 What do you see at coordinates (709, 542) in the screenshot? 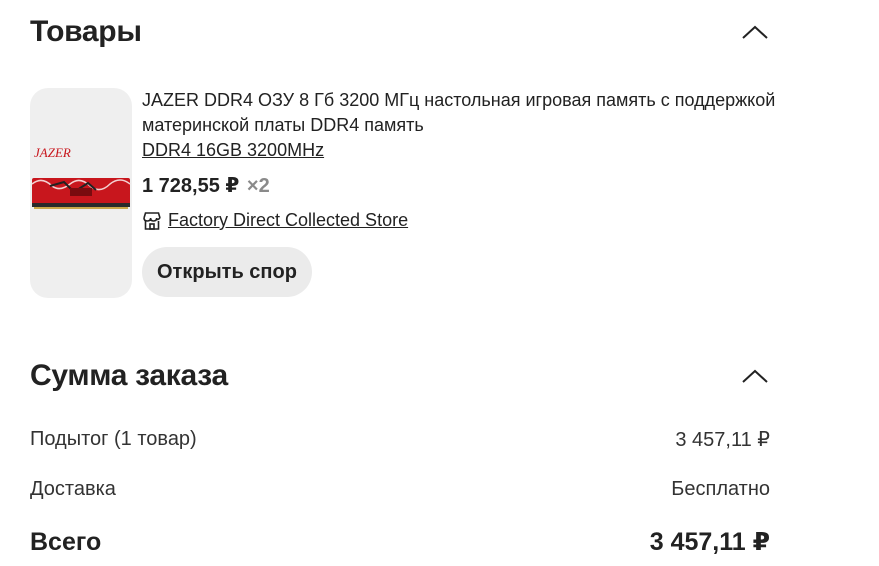
I see `total-value: 3 457,11 ₽` at bounding box center [709, 542].